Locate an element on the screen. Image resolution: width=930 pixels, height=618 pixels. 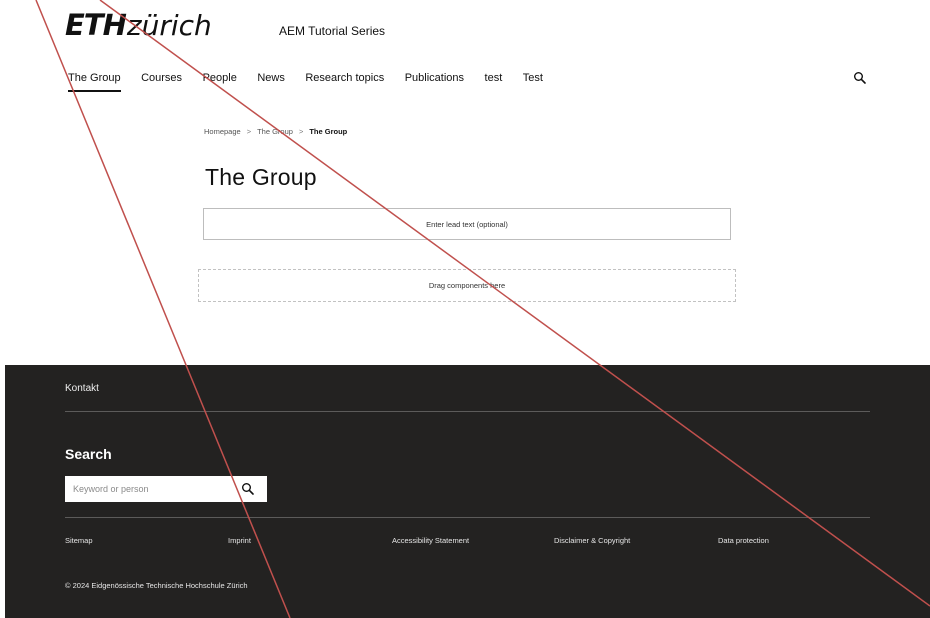
nav-item-courses: Courses is located at coordinates (161, 82).